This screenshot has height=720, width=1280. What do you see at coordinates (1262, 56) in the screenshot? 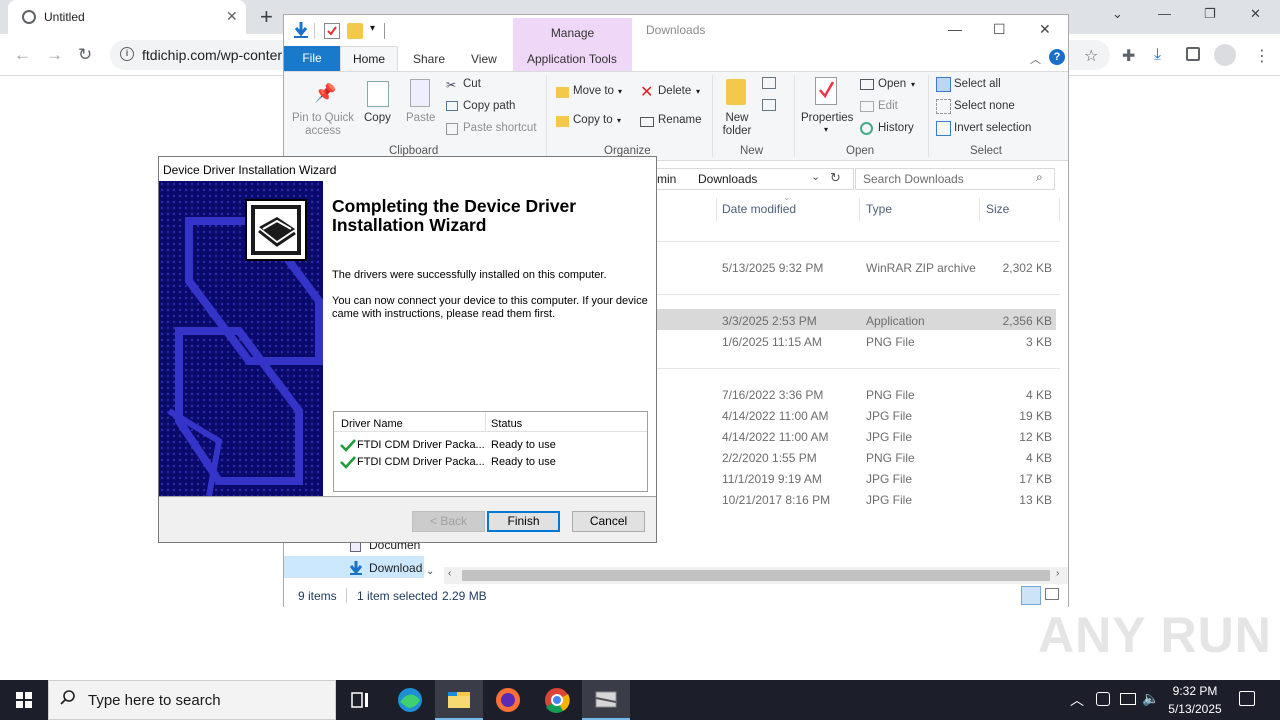
I see `menu-kebab-icon: ⋮` at bounding box center [1262, 56].